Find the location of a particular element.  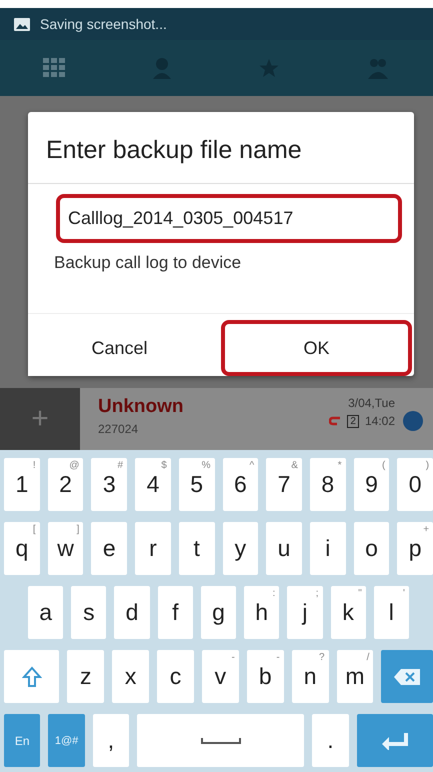

keyboard-key: w ] is located at coordinates (66, 548).